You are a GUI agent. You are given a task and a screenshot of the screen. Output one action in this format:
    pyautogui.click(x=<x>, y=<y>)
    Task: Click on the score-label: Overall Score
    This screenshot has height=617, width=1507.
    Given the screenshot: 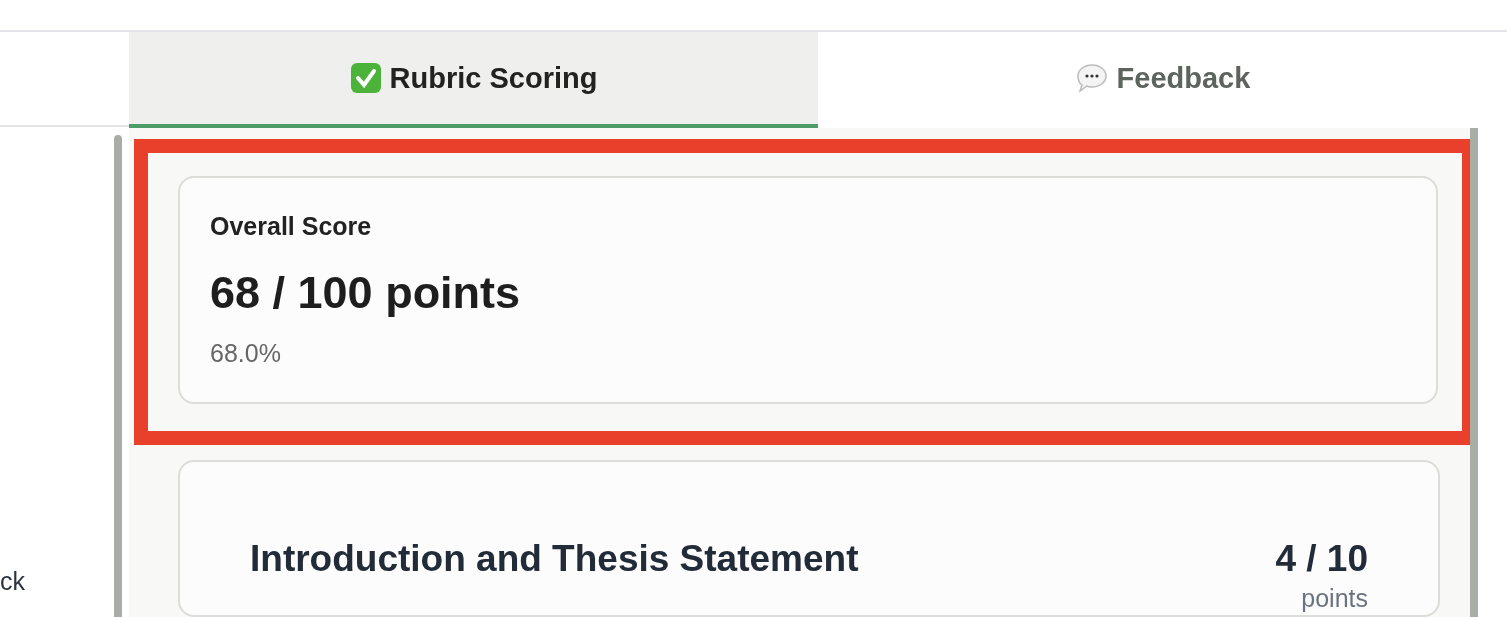 What is the action you would take?
    pyautogui.click(x=291, y=226)
    